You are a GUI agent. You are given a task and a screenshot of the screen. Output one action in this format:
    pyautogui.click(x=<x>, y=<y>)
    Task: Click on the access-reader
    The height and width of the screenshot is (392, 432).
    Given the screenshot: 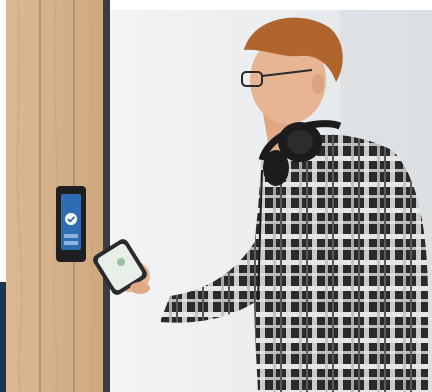 What is the action you would take?
    pyautogui.click(x=71, y=224)
    